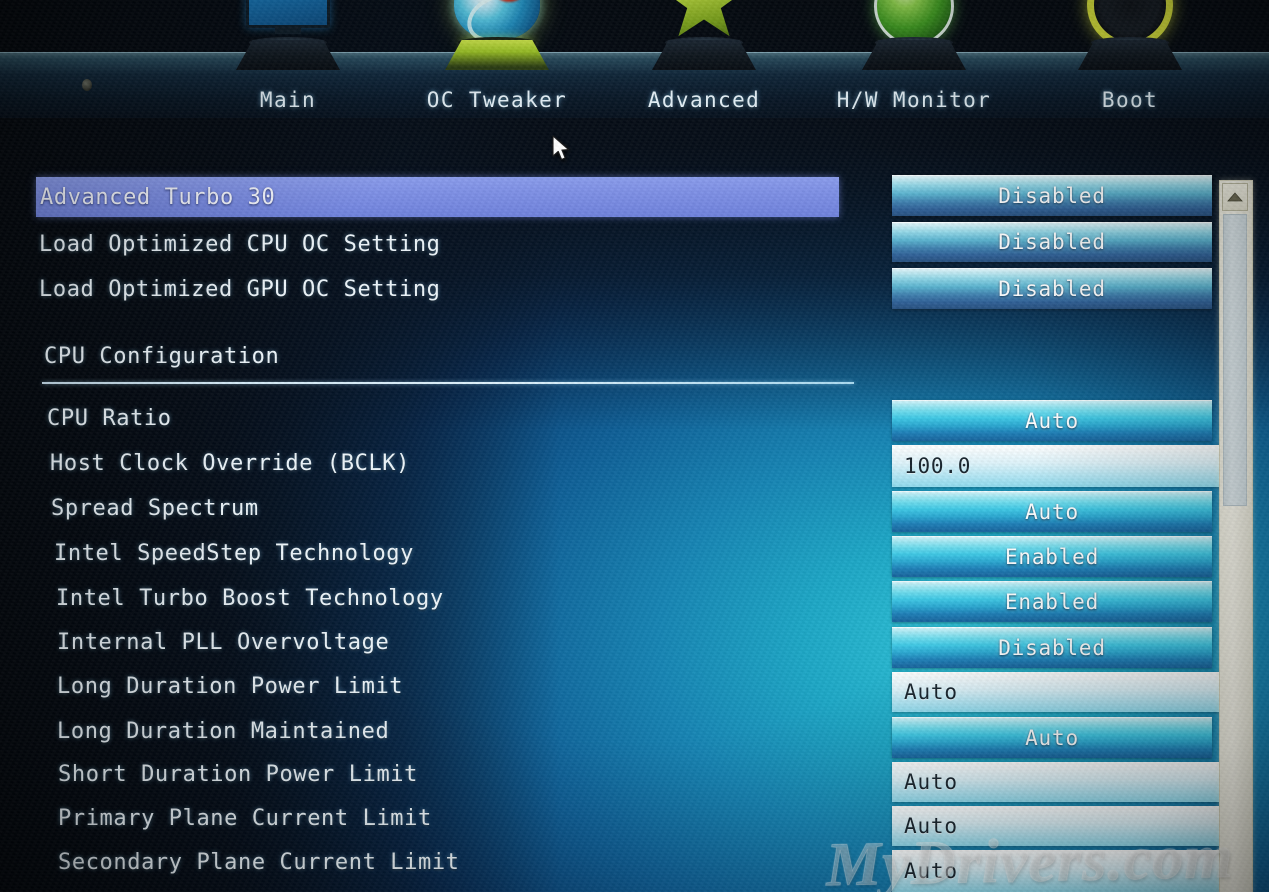  I want to click on scroll-up-button, so click(1235, 197).